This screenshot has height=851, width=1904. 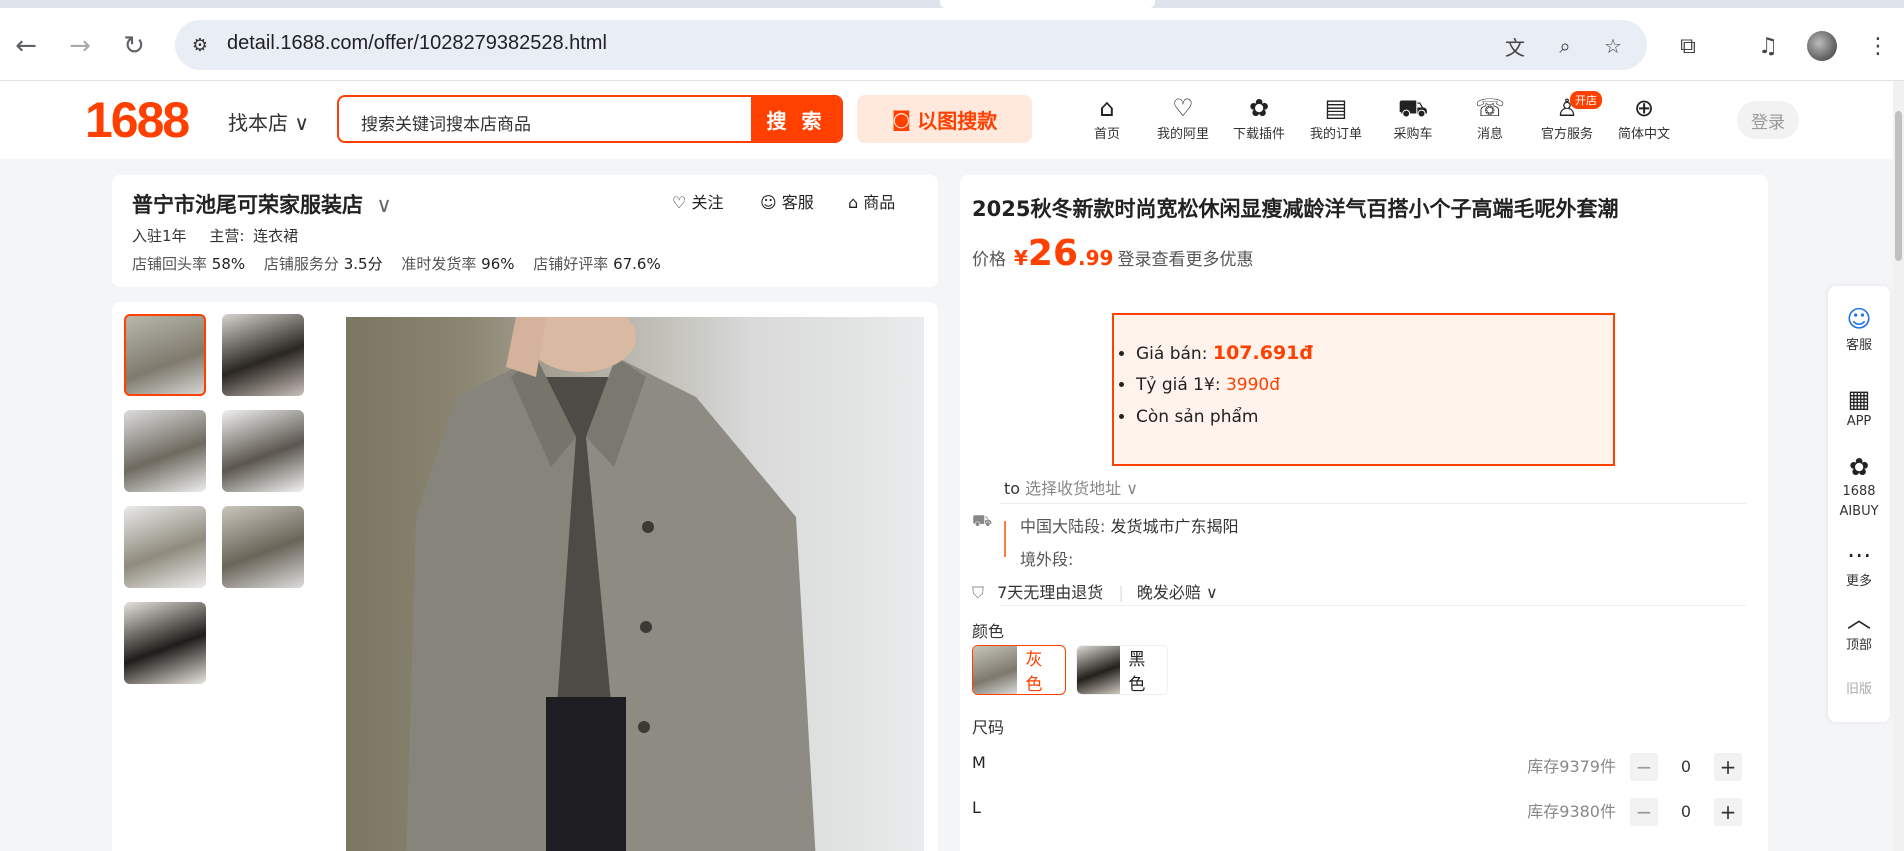 What do you see at coordinates (1489, 134) in the screenshot?
I see `nav-label: 消息` at bounding box center [1489, 134].